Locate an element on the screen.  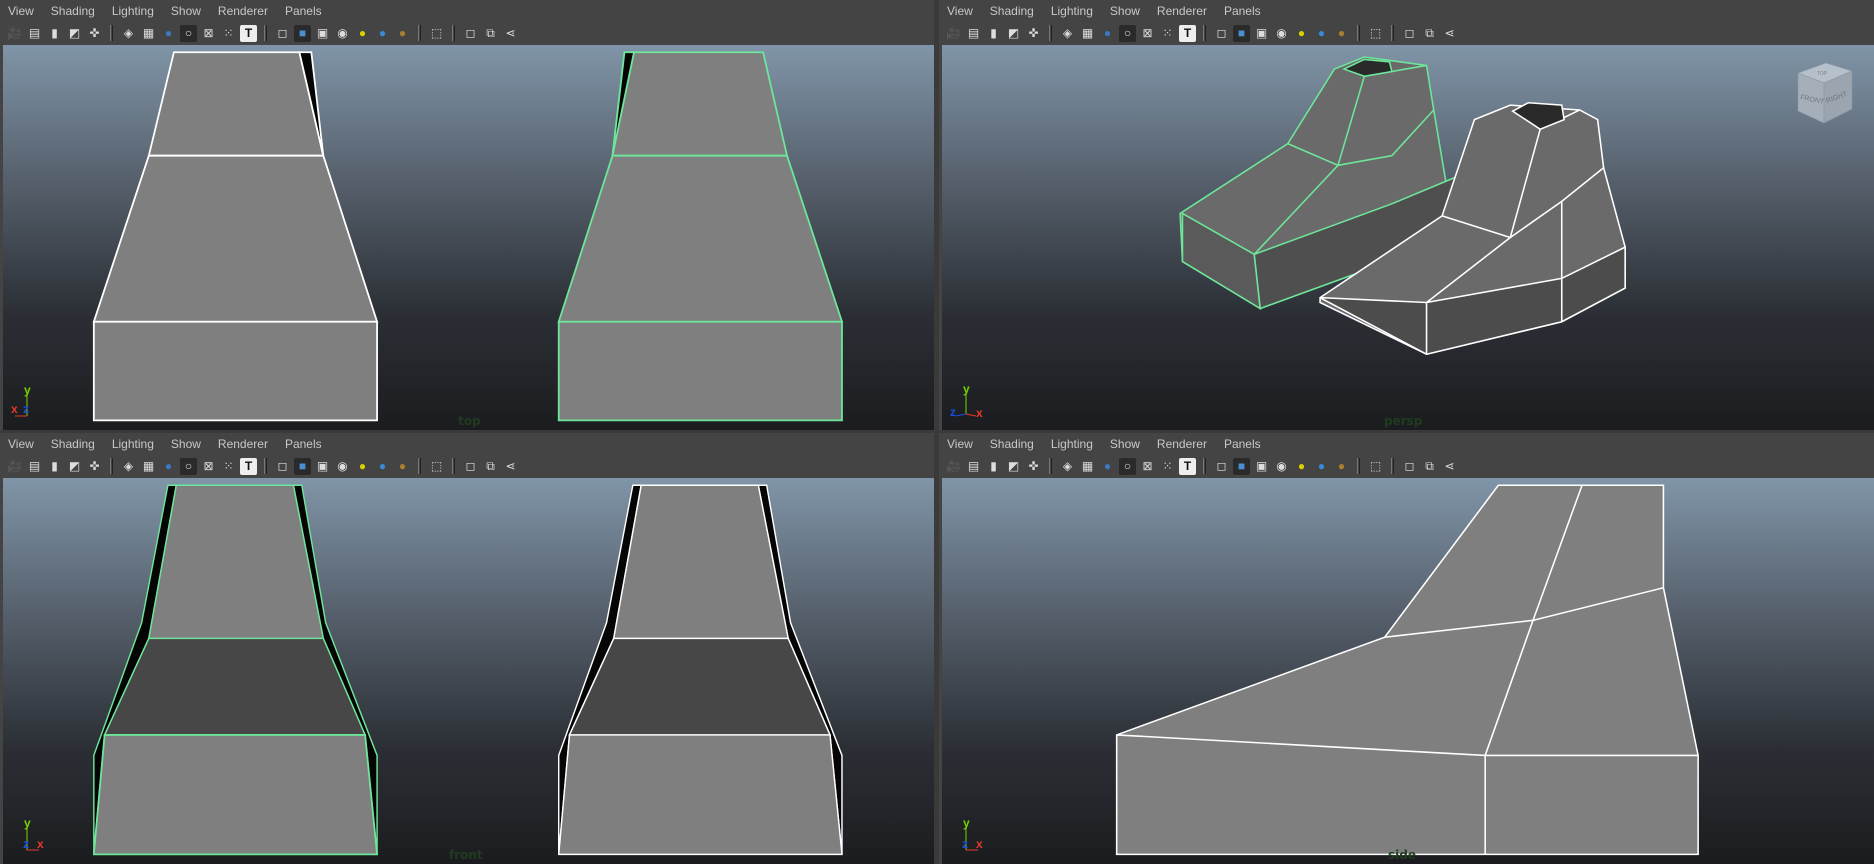
view-cube: FRONT RIGHT TOP is located at coordinates (1825, 93).